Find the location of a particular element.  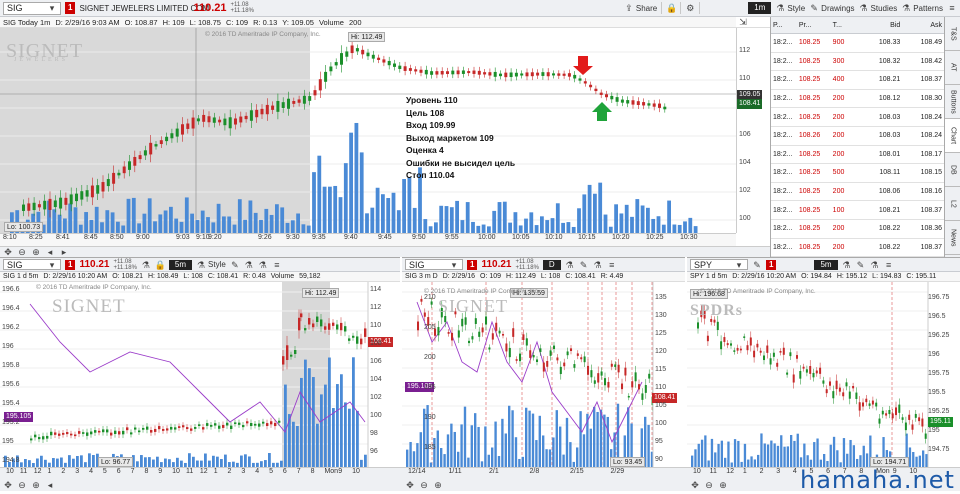

p3-flag: 1 is located at coordinates (771, 264).